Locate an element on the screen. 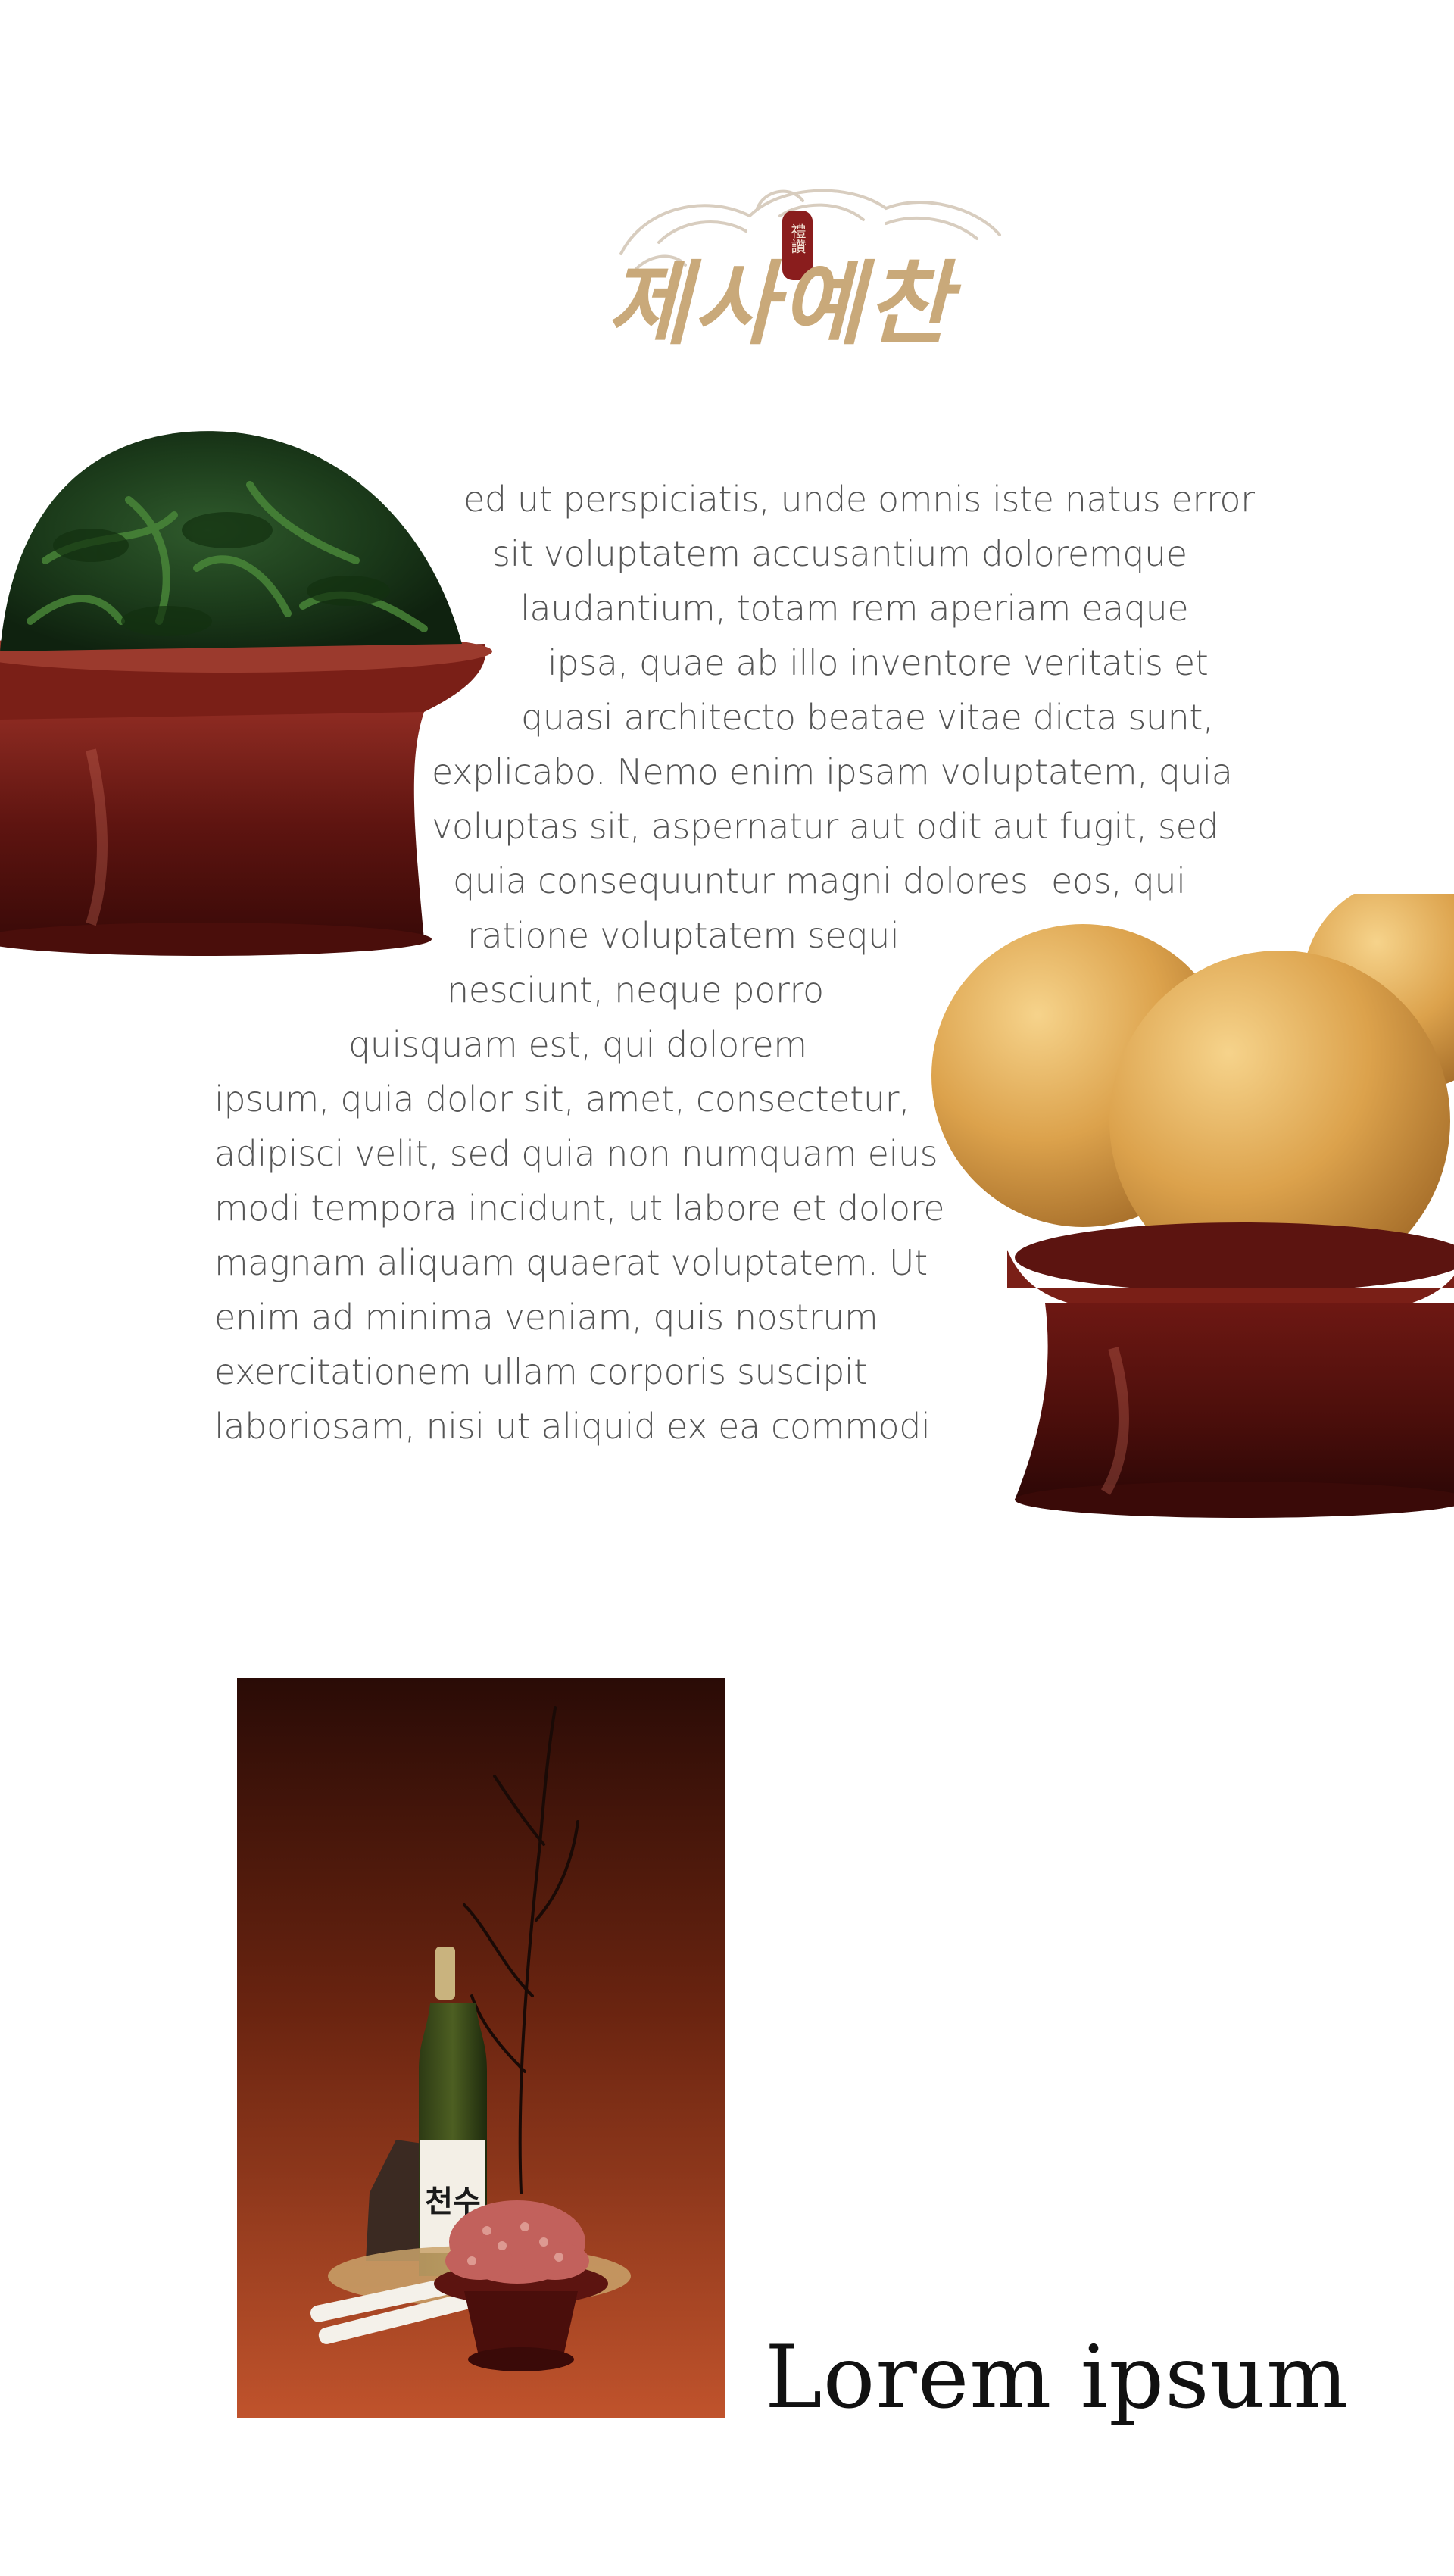  seal-text: 禮讚 is located at coordinates (797, 239).